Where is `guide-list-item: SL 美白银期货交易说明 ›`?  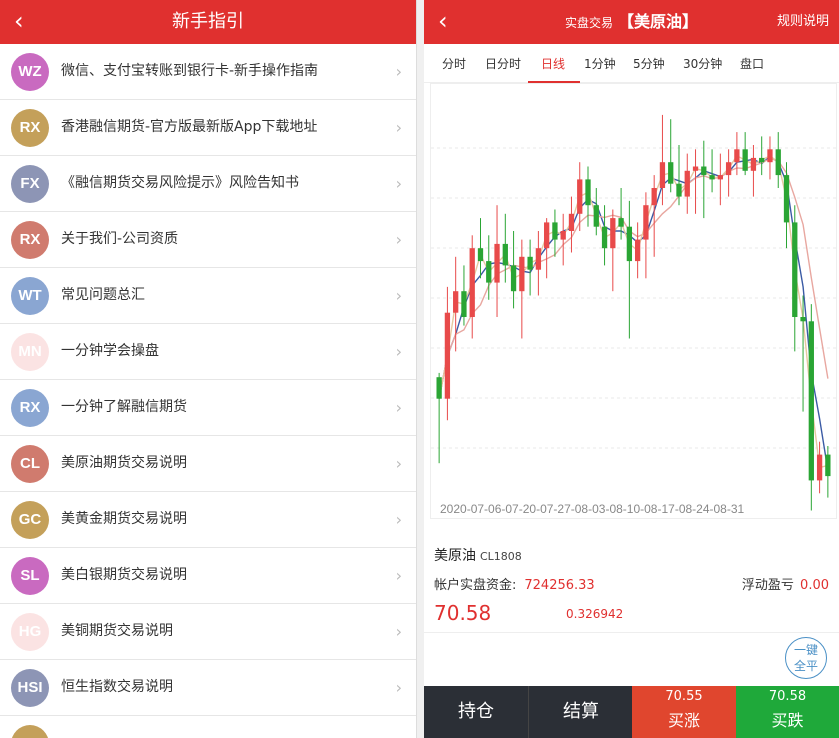 guide-list-item: SL 美白银期货交易说明 › is located at coordinates (208, 576).